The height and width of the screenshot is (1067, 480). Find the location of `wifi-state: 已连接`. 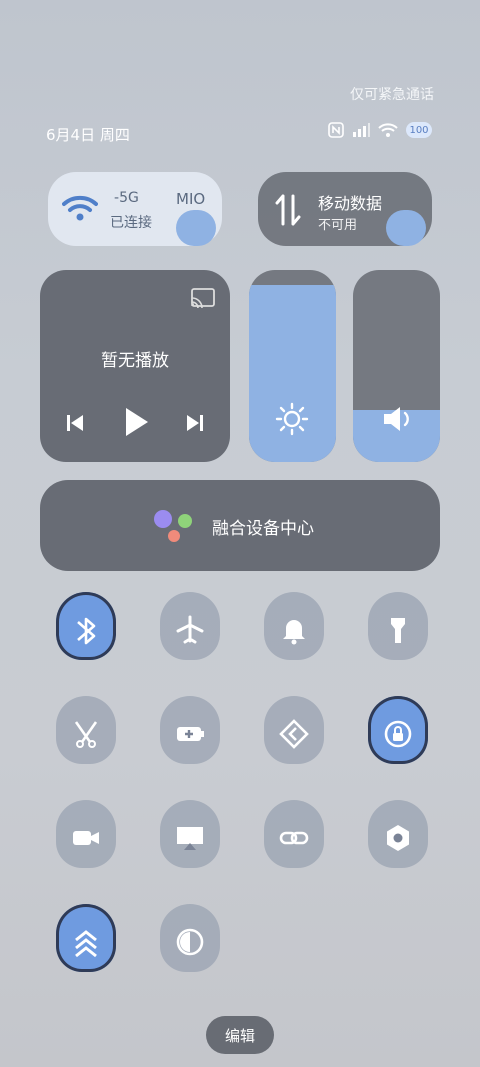

wifi-state: 已连接 is located at coordinates (131, 223).